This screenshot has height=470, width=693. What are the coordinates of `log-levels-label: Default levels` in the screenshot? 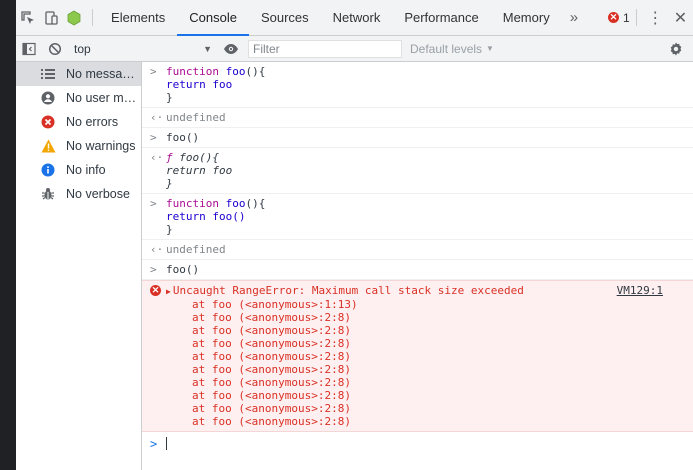 It's located at (446, 48).